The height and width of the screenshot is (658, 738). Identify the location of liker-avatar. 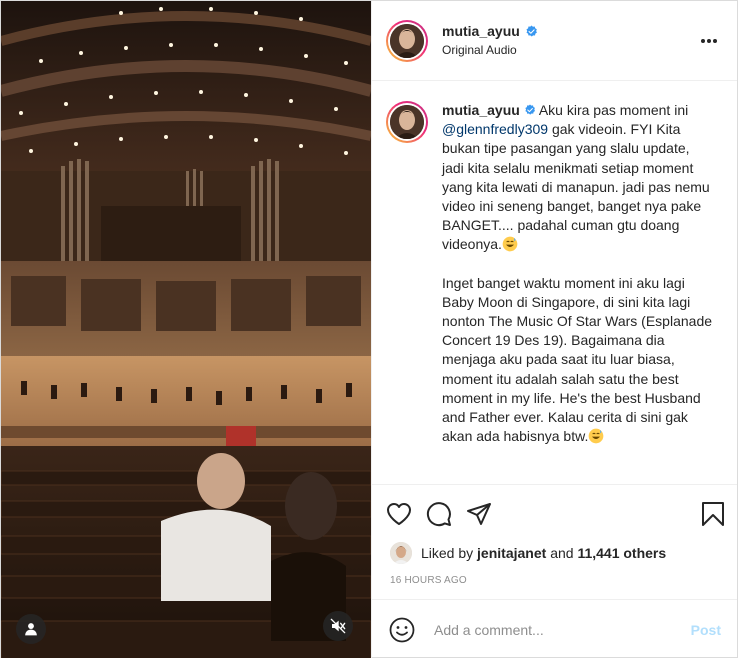
(401, 553).